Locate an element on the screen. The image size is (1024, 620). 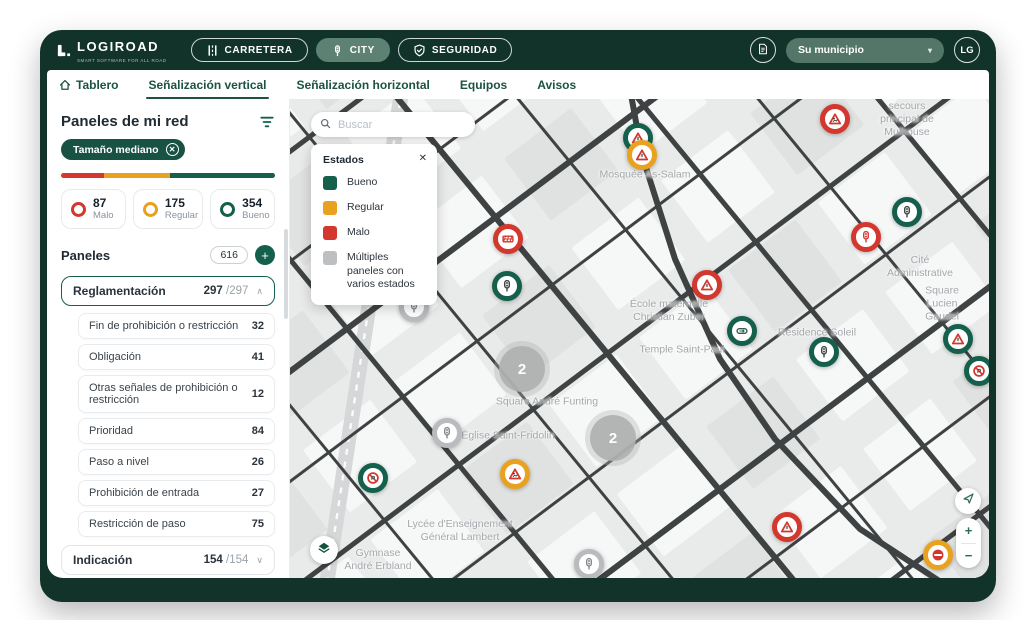
status-stats: 87 Malo 175 Regular 354 Bueno is located at coordinates (168, 209).